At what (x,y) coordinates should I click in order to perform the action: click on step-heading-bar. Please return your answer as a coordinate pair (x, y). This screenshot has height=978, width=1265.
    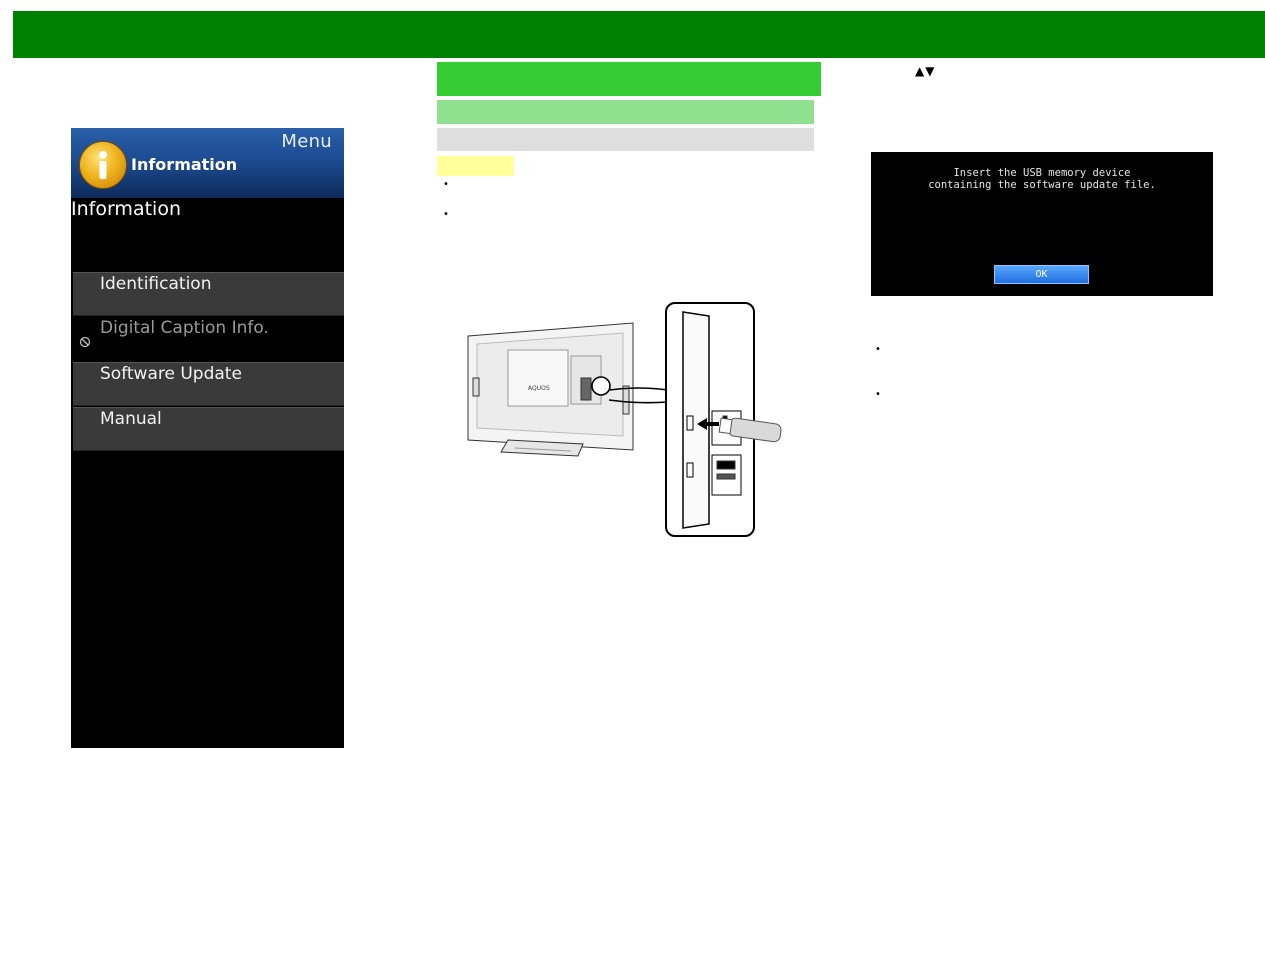
    Looking at the image, I should click on (625, 139).